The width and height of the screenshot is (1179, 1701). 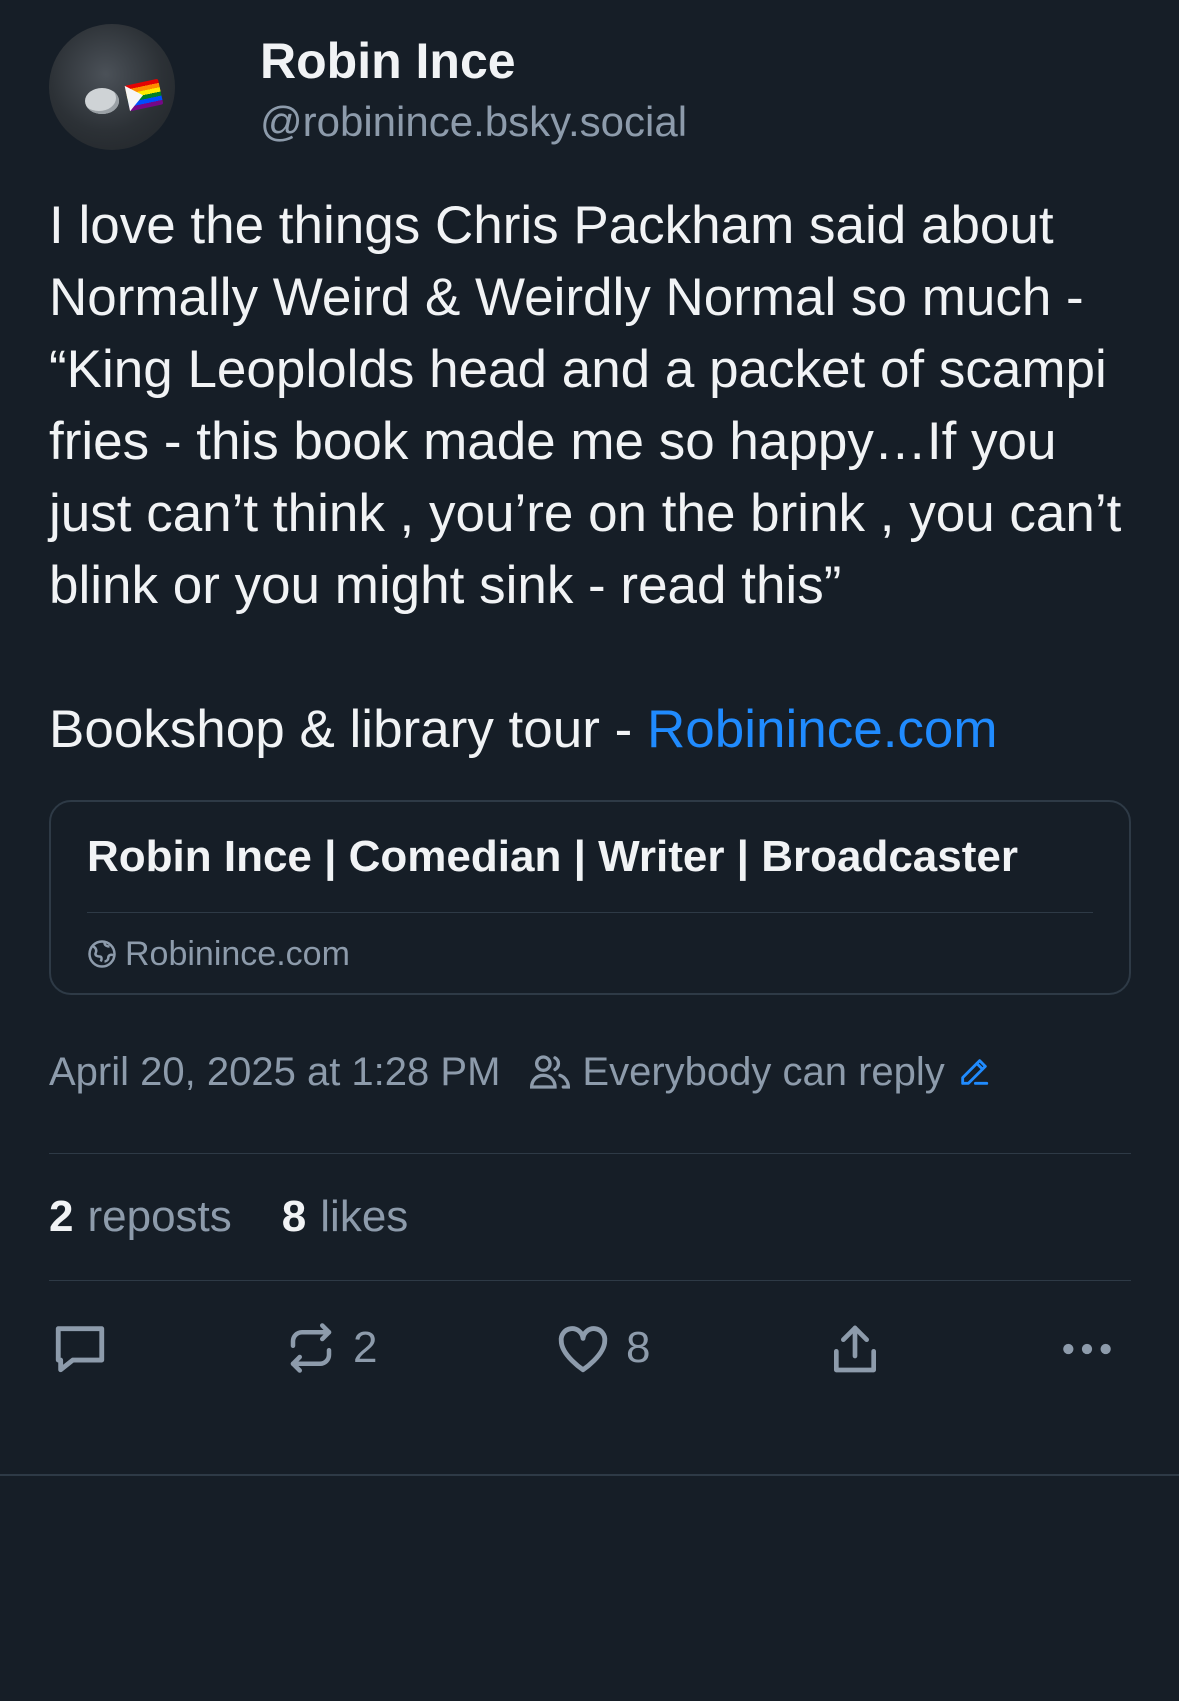 I want to click on reposts-stat: 2 reposts, so click(x=140, y=1217).